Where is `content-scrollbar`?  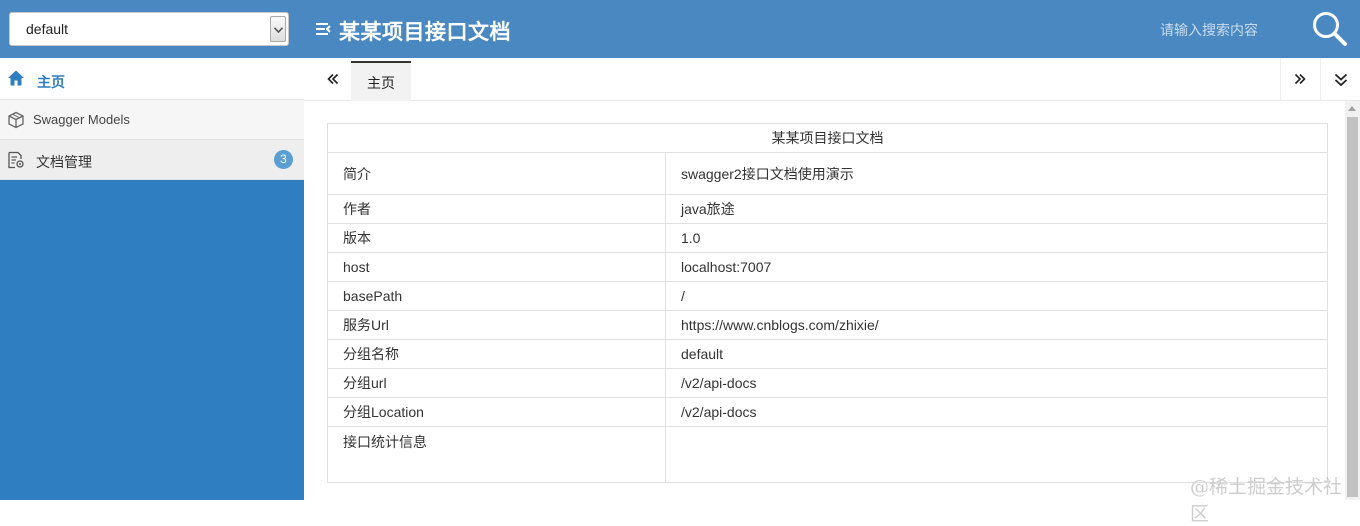 content-scrollbar is located at coordinates (1352, 300).